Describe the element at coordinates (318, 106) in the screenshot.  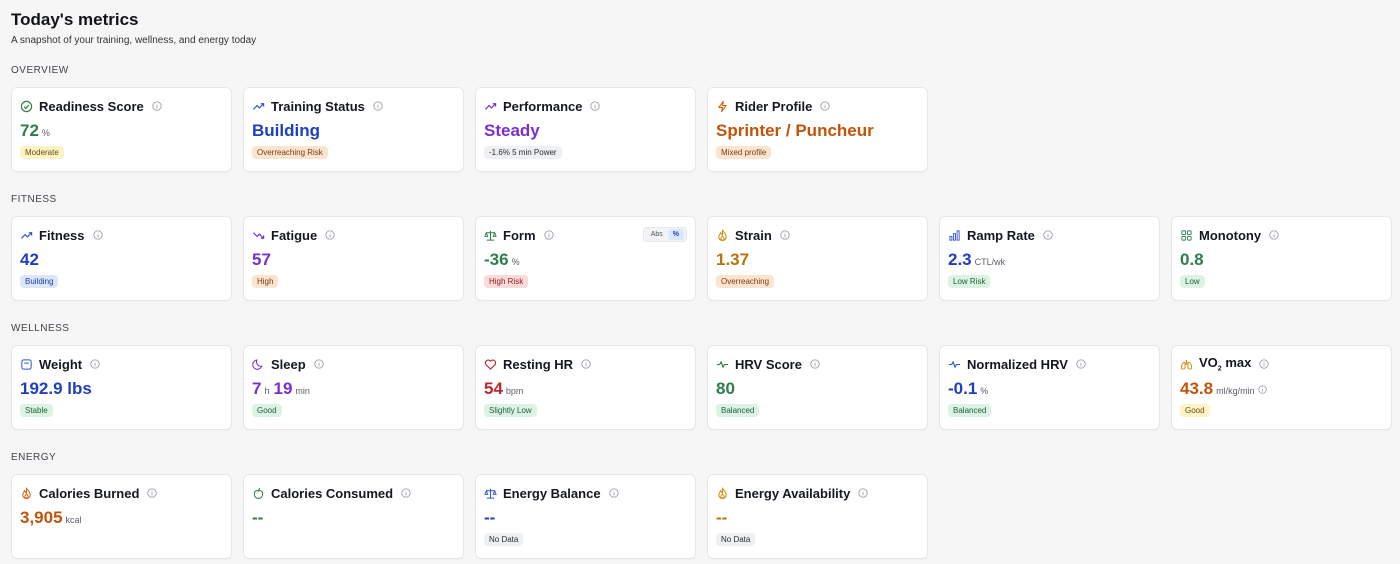
I see `card-label: Training Status` at that location.